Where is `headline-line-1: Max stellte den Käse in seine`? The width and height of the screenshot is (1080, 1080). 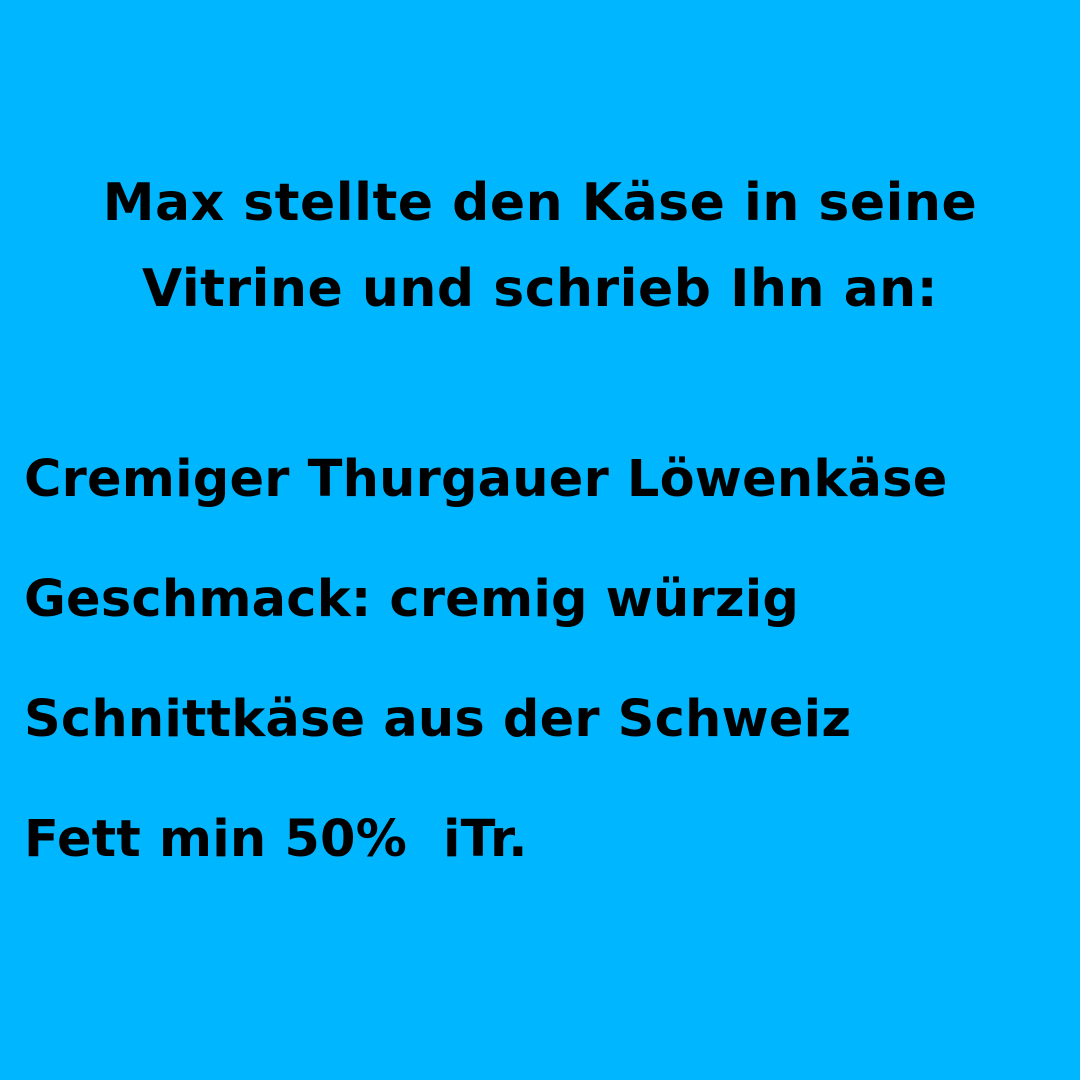 headline-line-1: Max stellte den Käse in seine is located at coordinates (540, 203).